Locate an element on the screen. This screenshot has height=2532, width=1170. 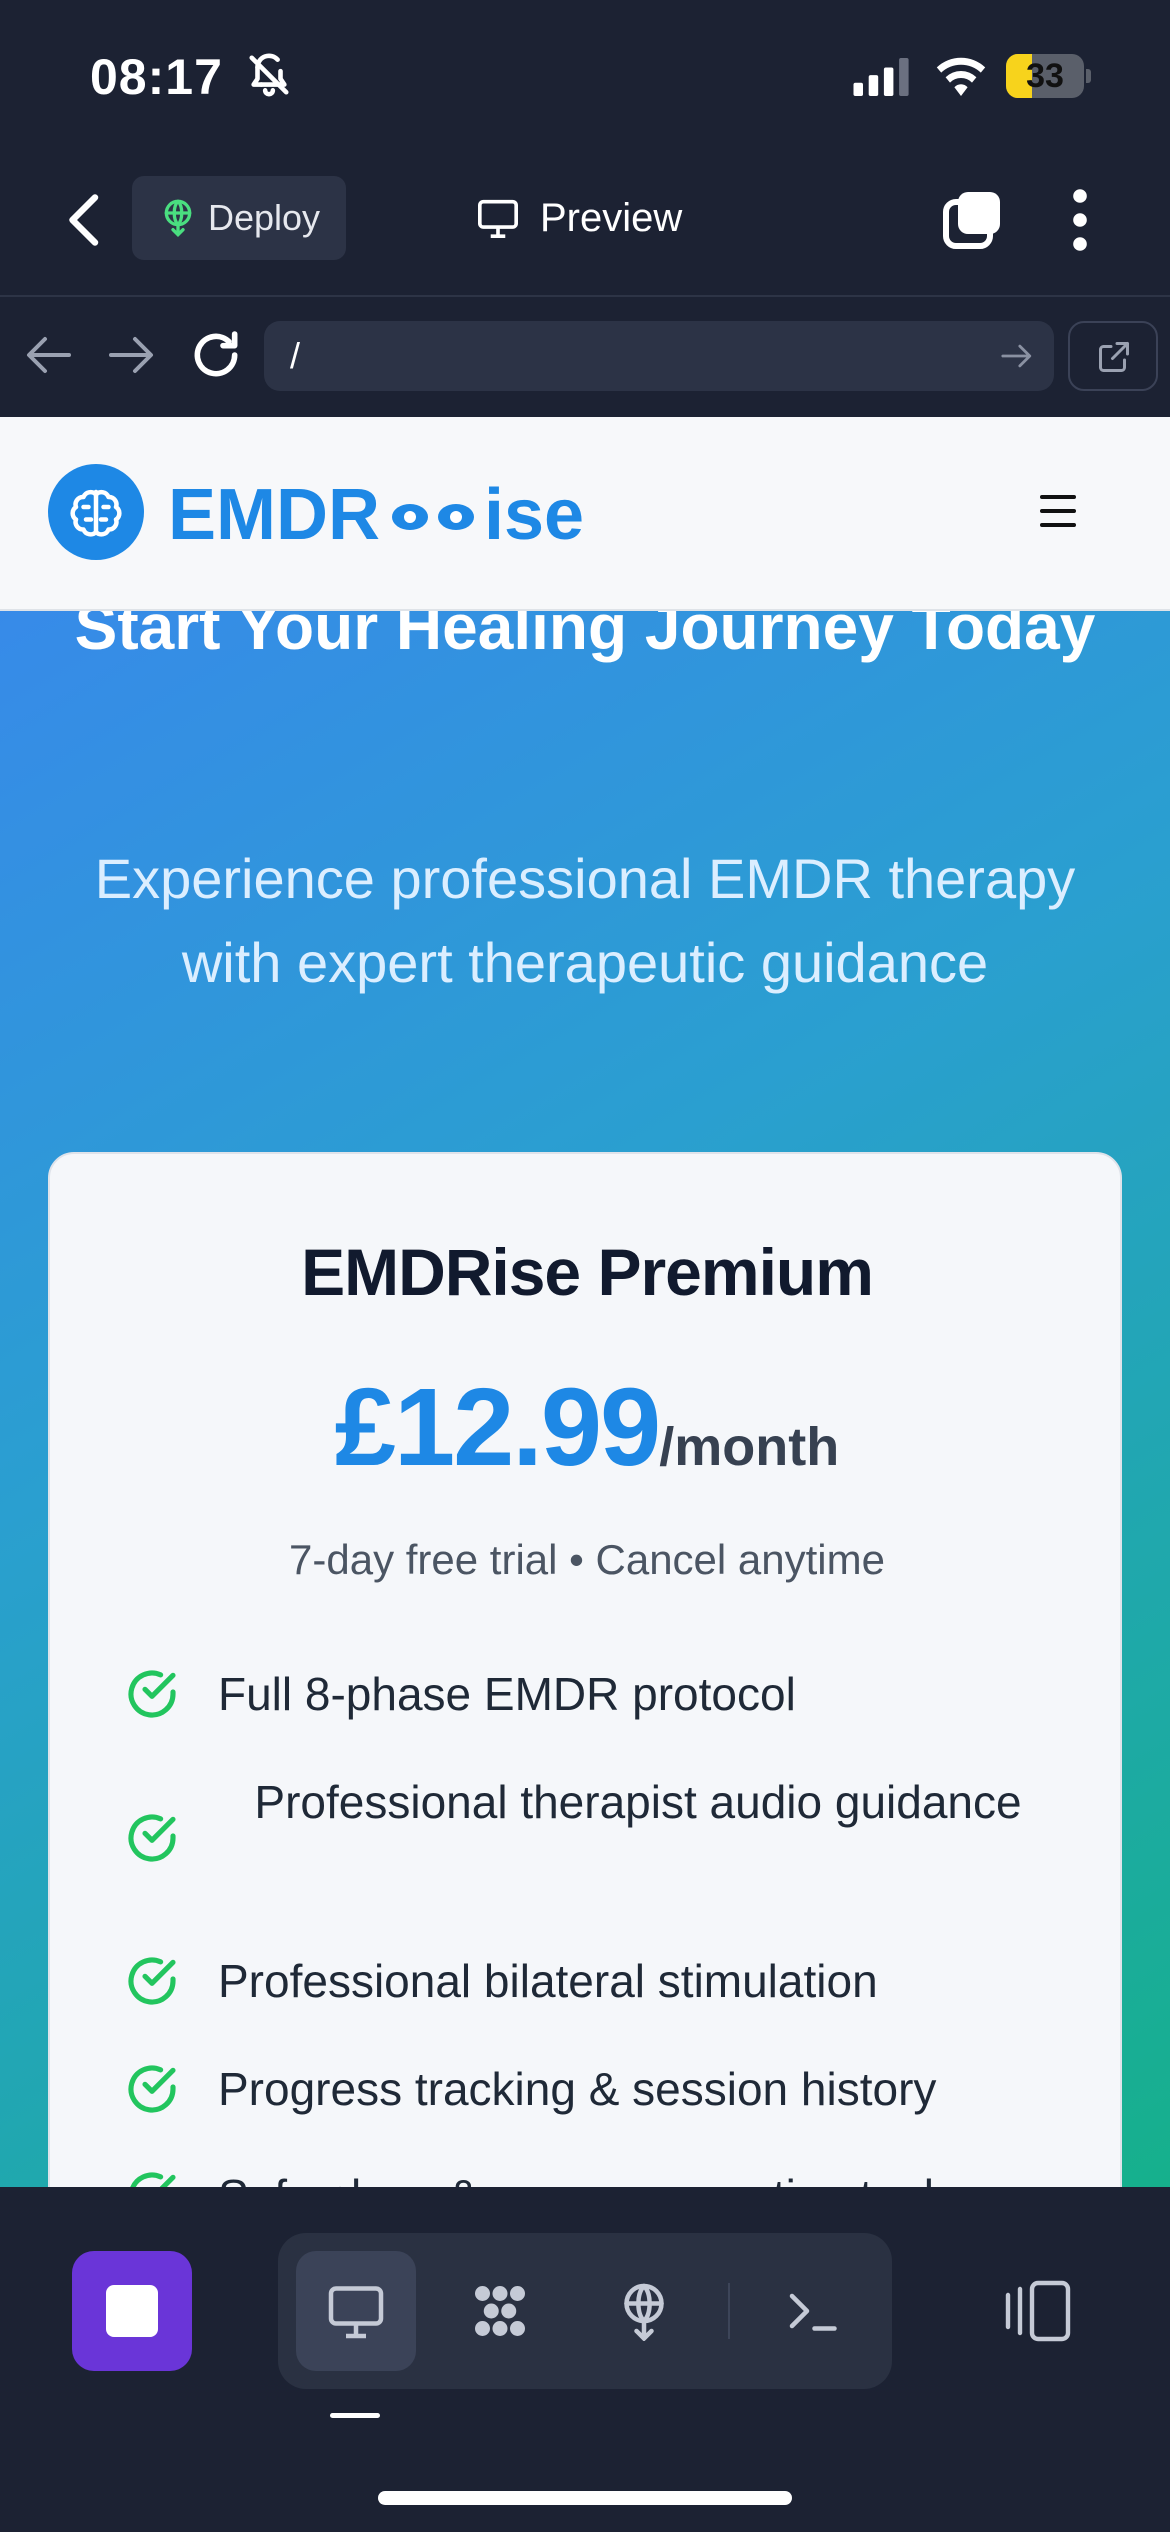
tool-network is located at coordinates (500, 2311).